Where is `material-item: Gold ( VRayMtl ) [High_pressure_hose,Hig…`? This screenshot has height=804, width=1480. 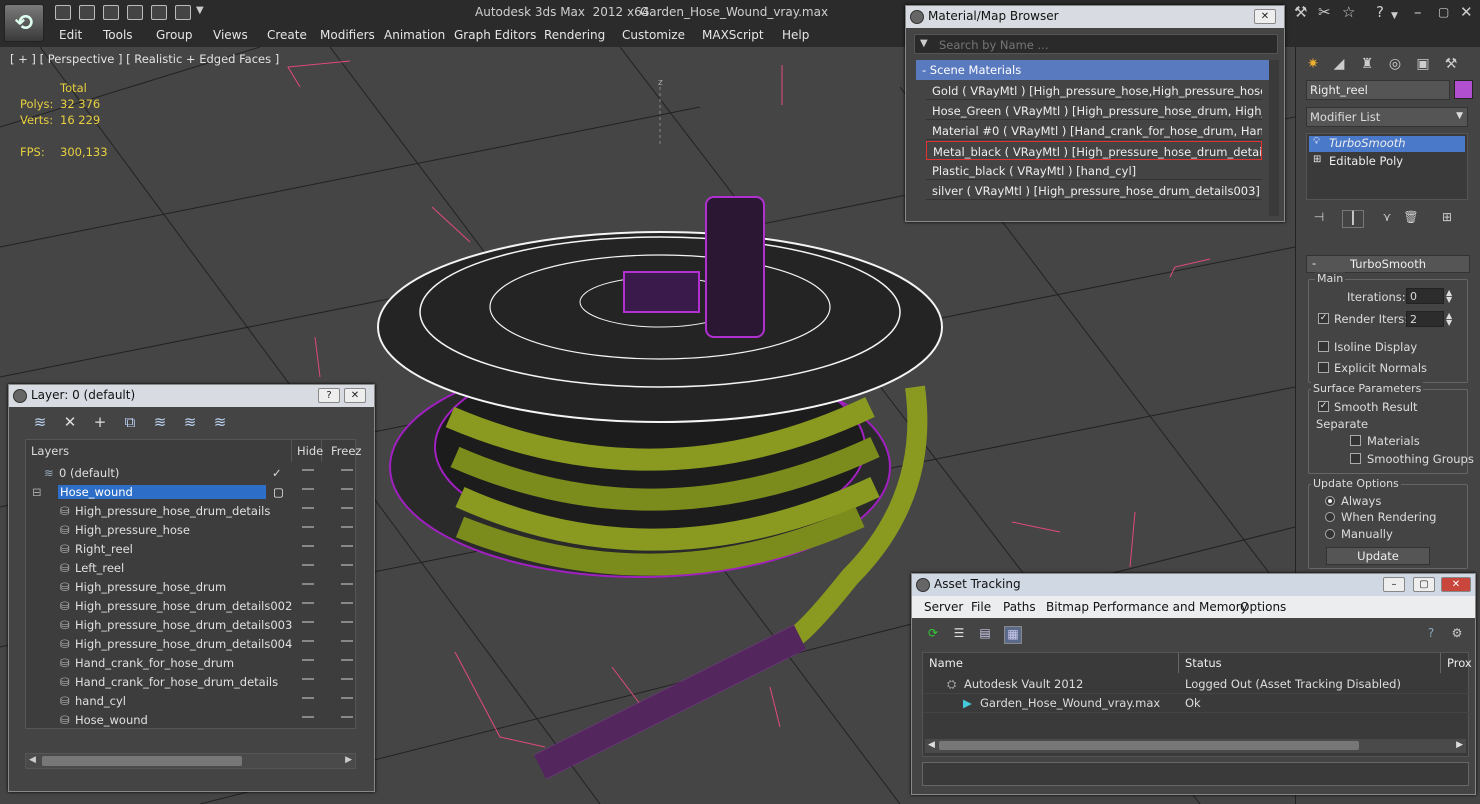
material-item: Gold ( VRayMtl ) [High_pressure_hose,Hig… is located at coordinates (1094, 90).